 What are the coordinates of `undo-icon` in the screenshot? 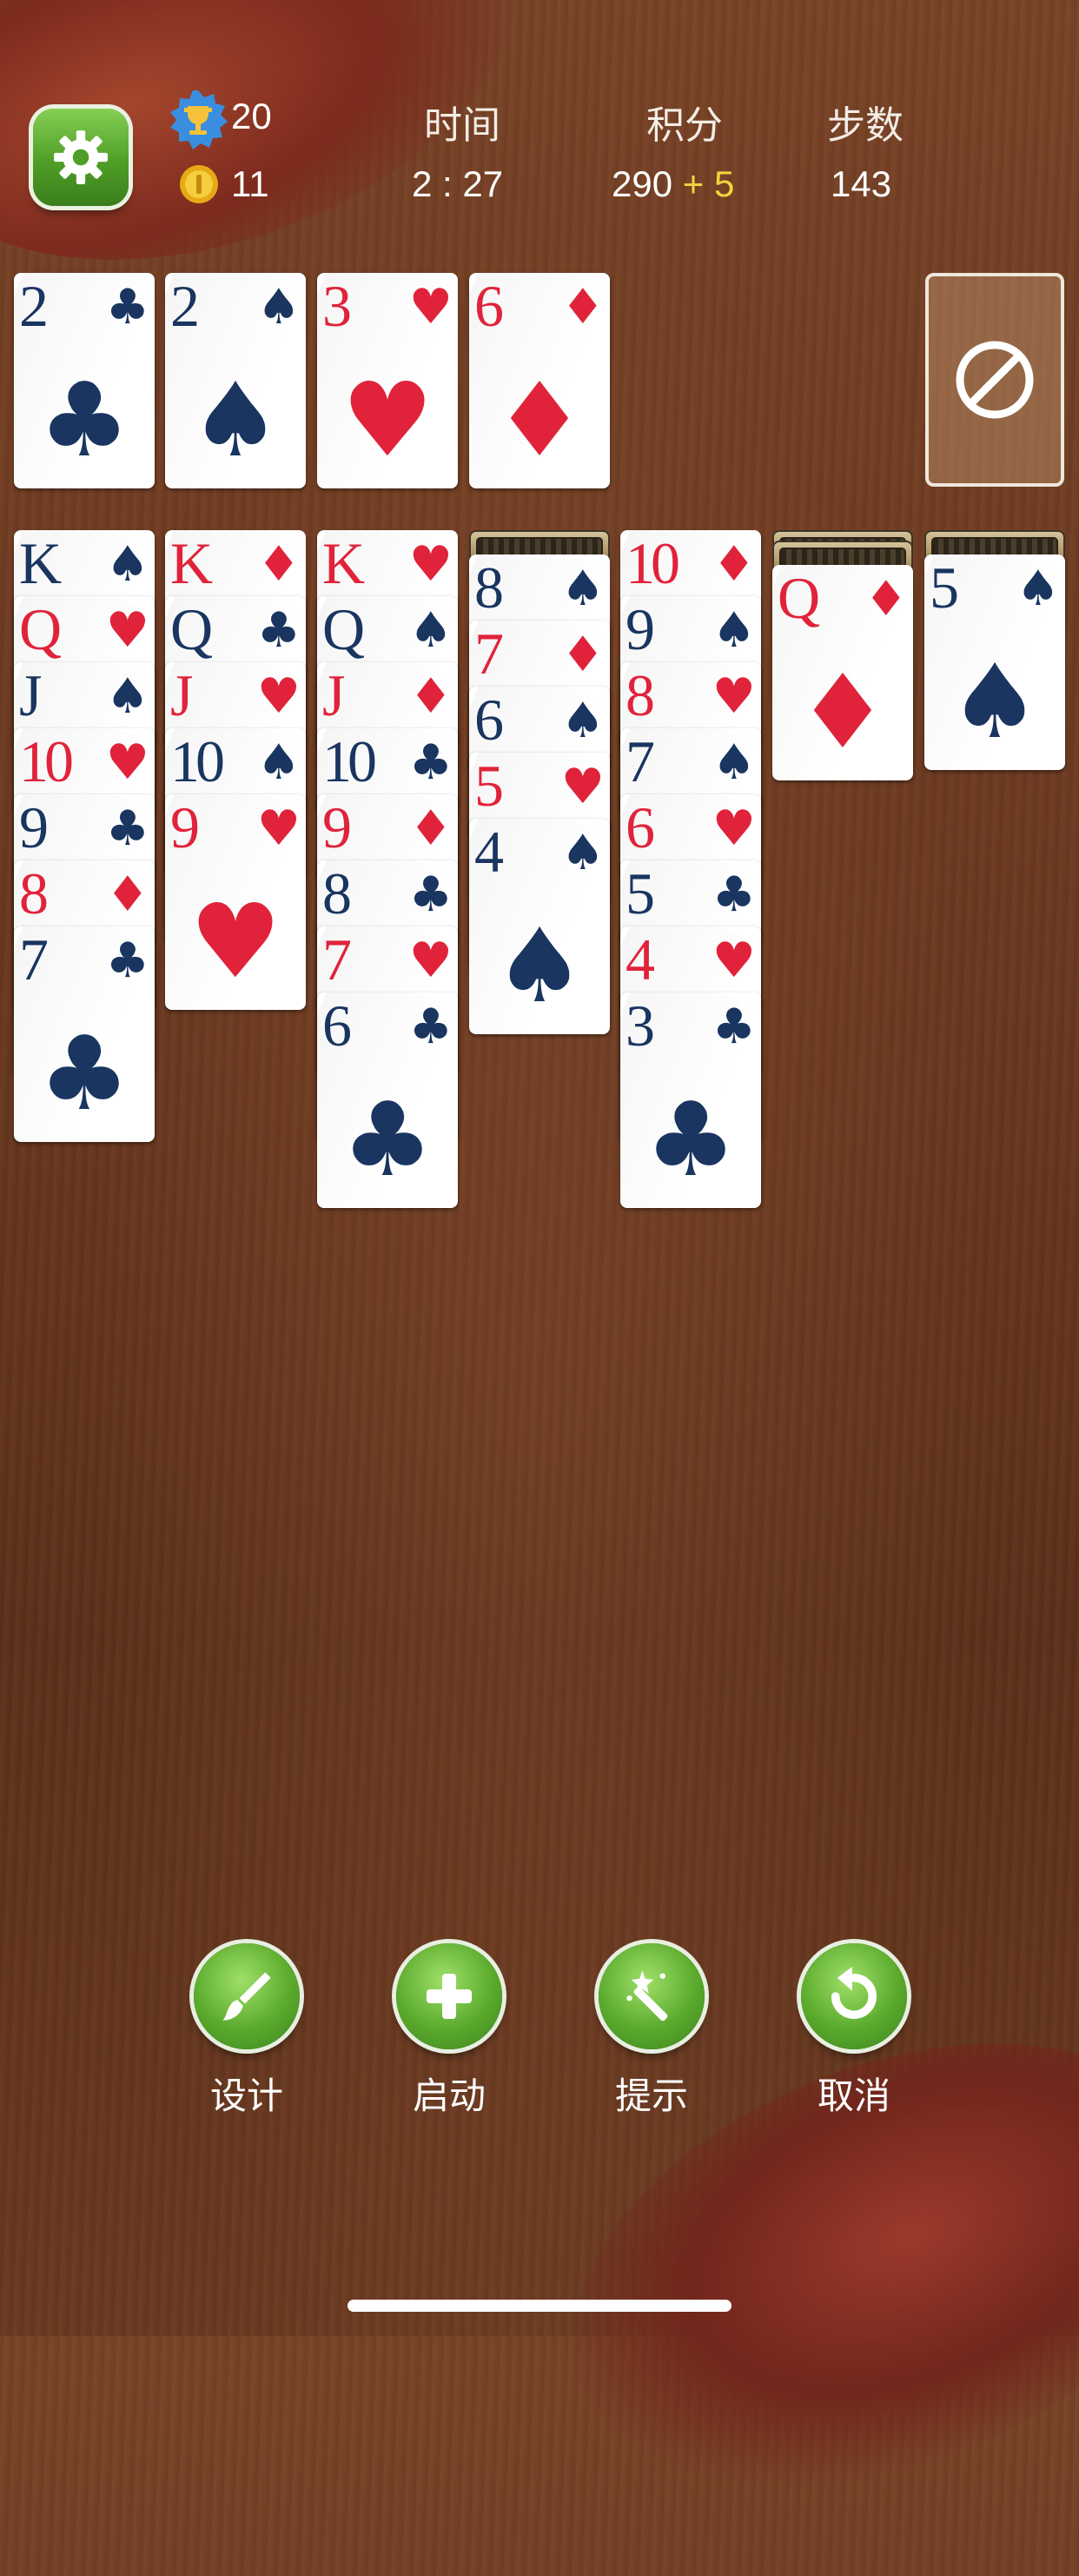 It's located at (854, 1994).